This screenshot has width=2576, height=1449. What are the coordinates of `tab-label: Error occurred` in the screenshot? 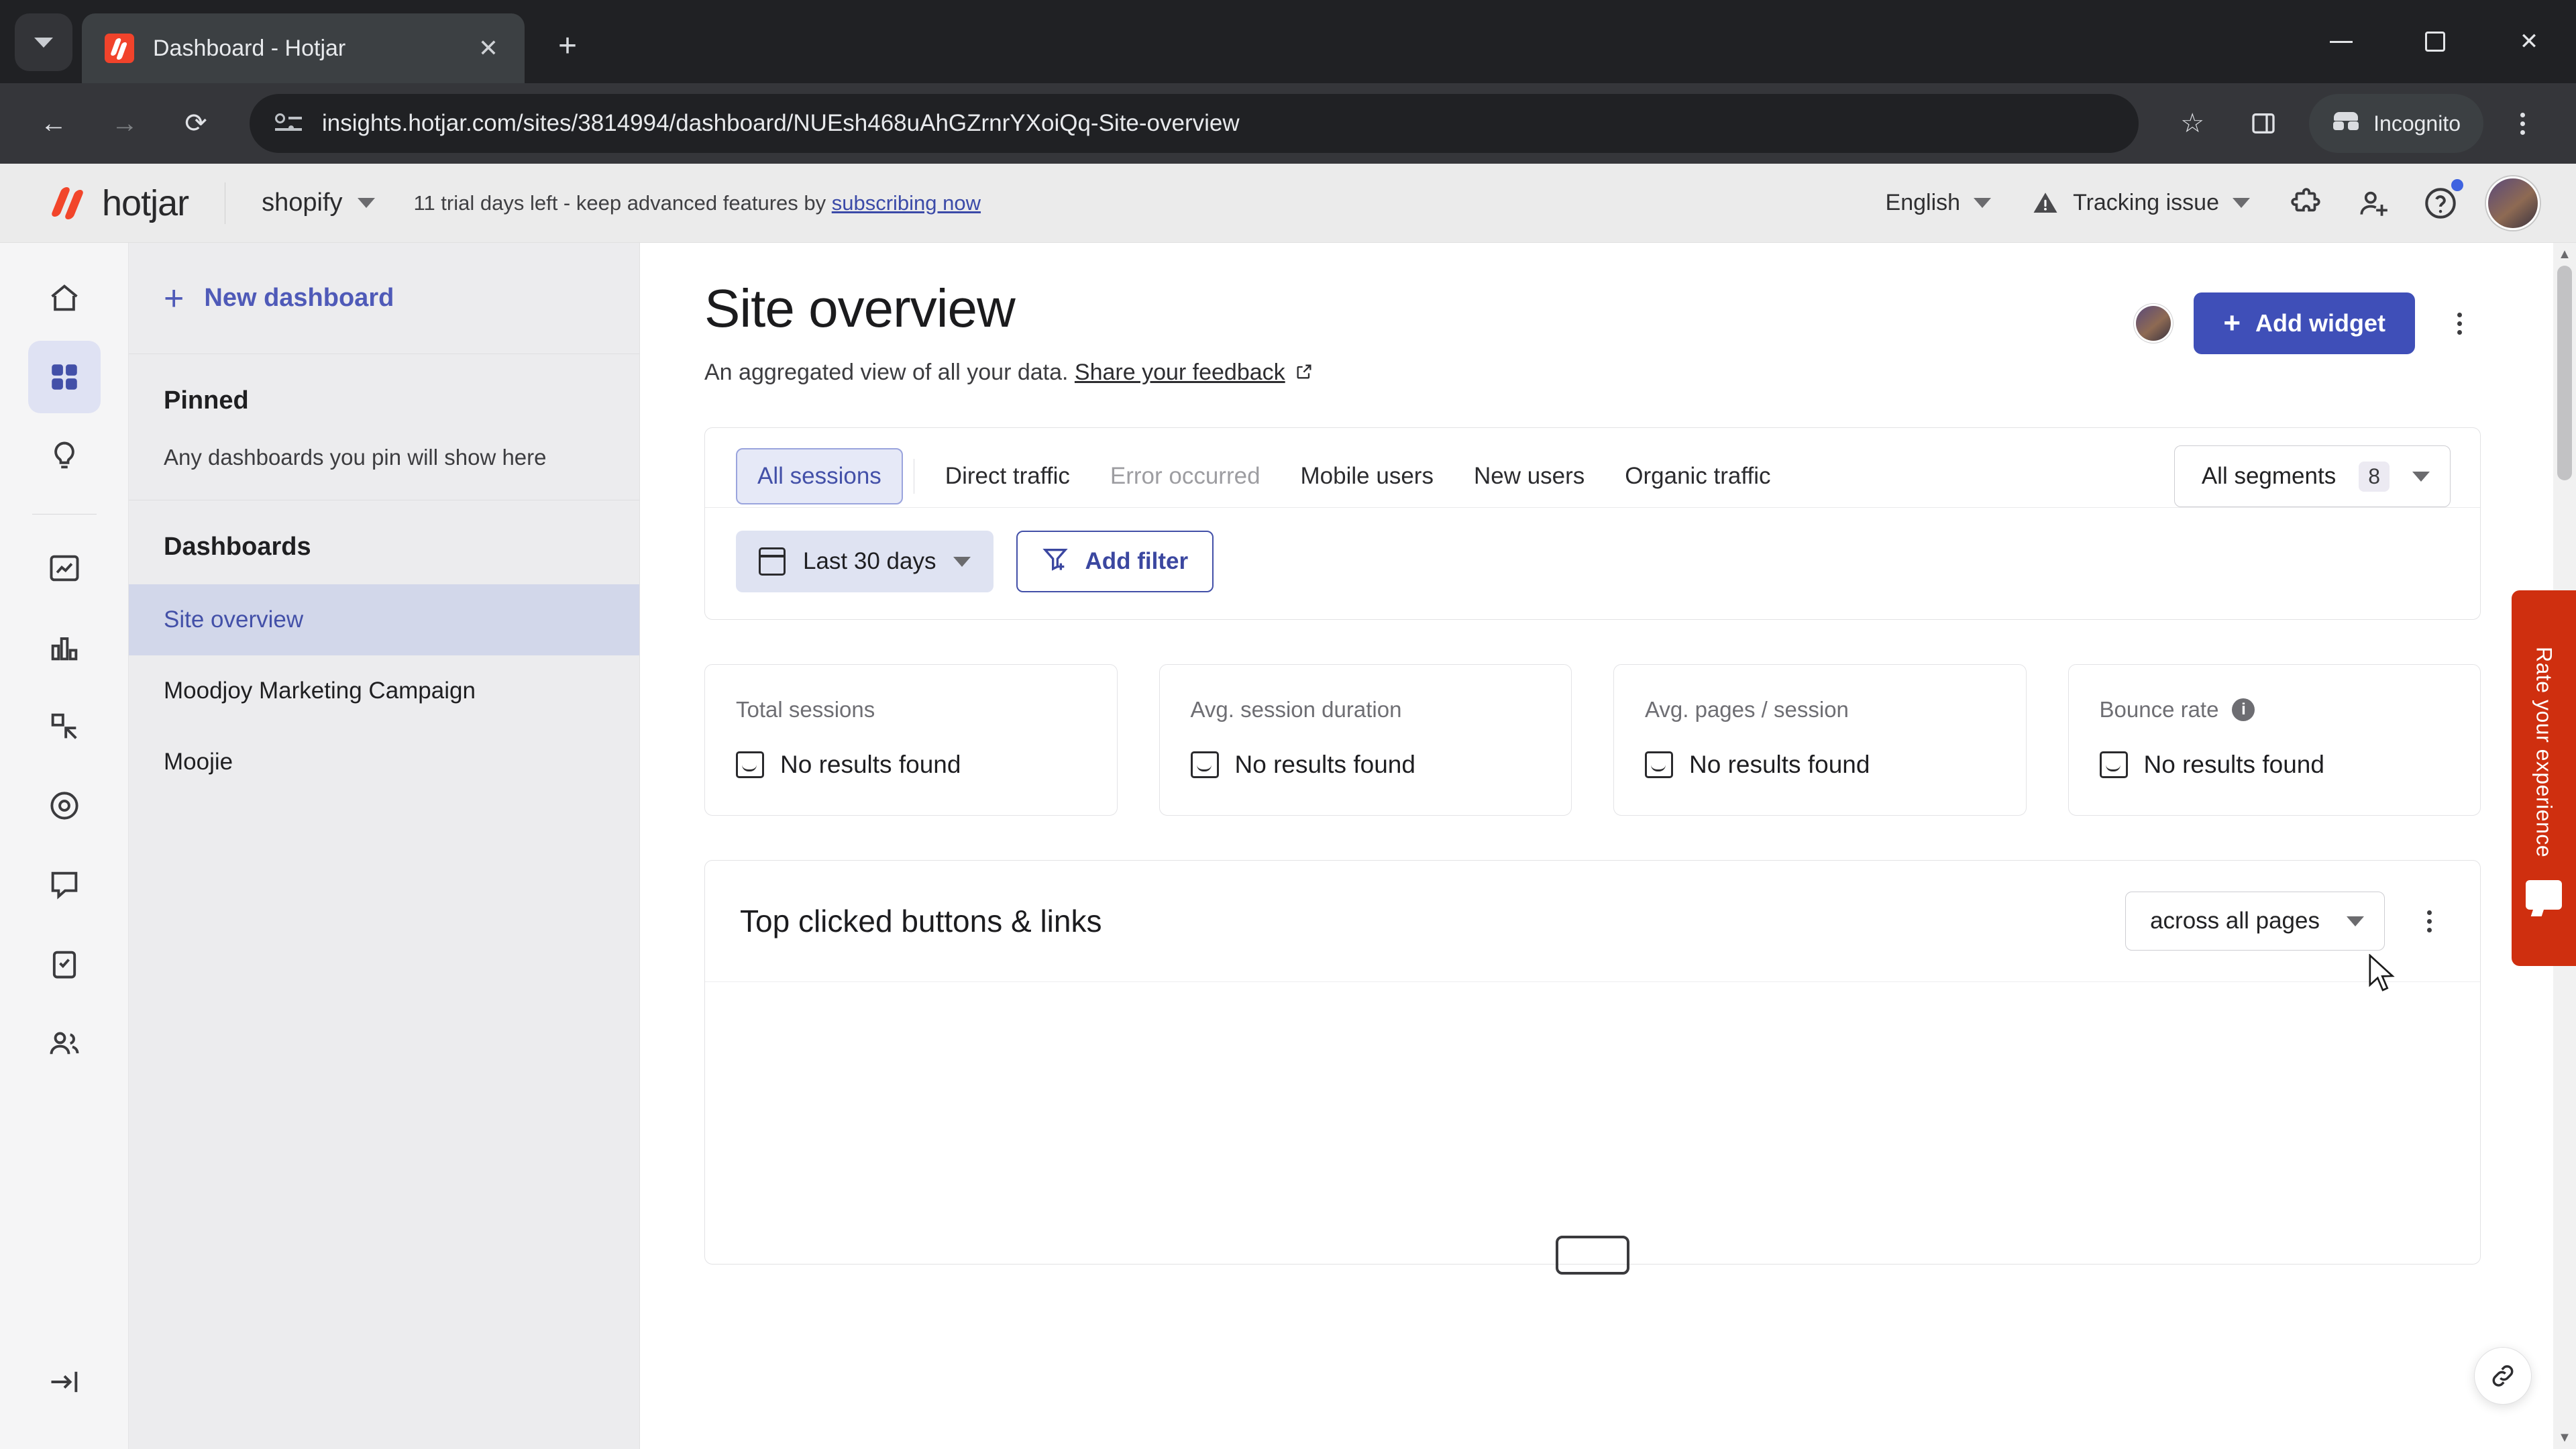 It's located at (1185, 476).